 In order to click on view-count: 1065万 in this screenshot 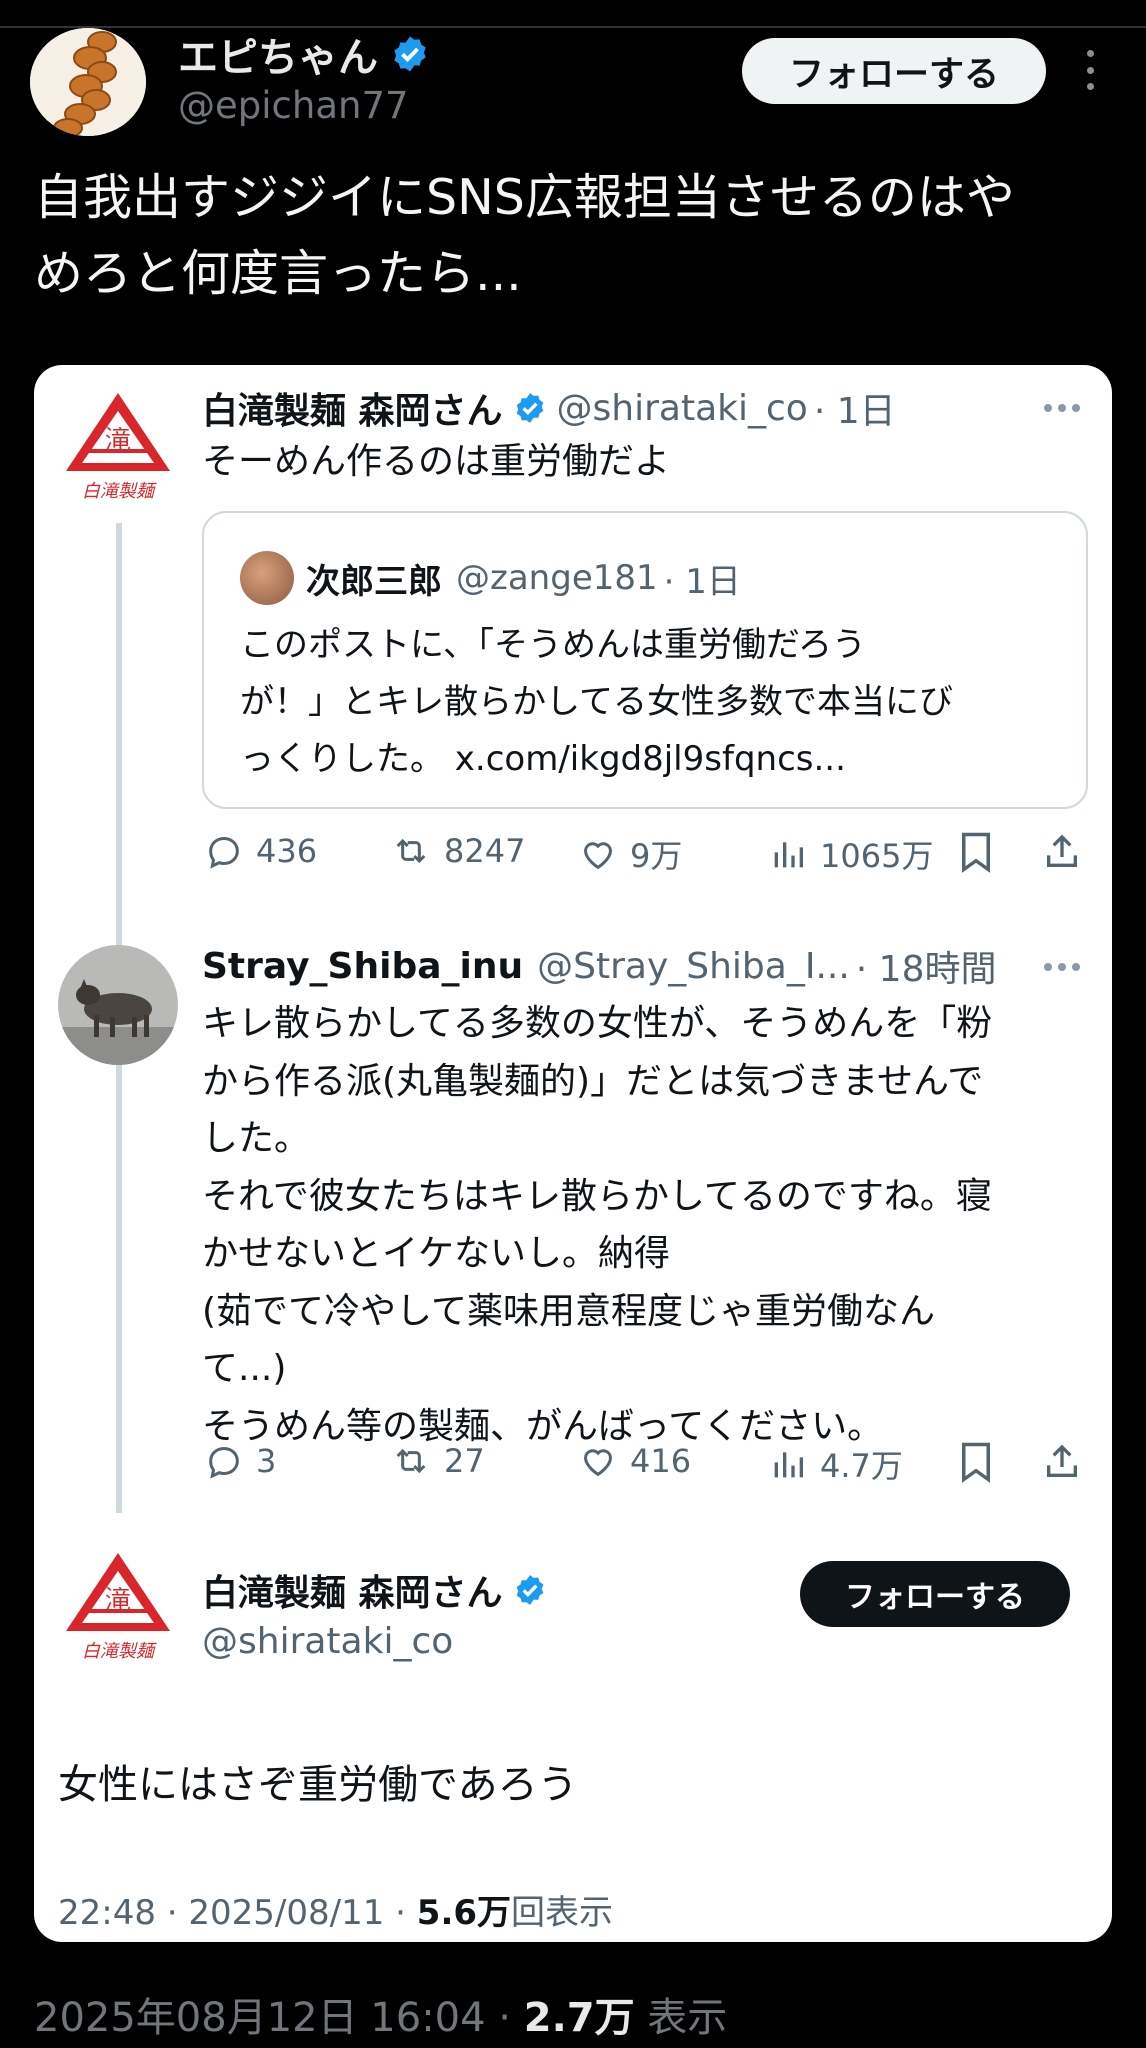, I will do `click(877, 856)`.